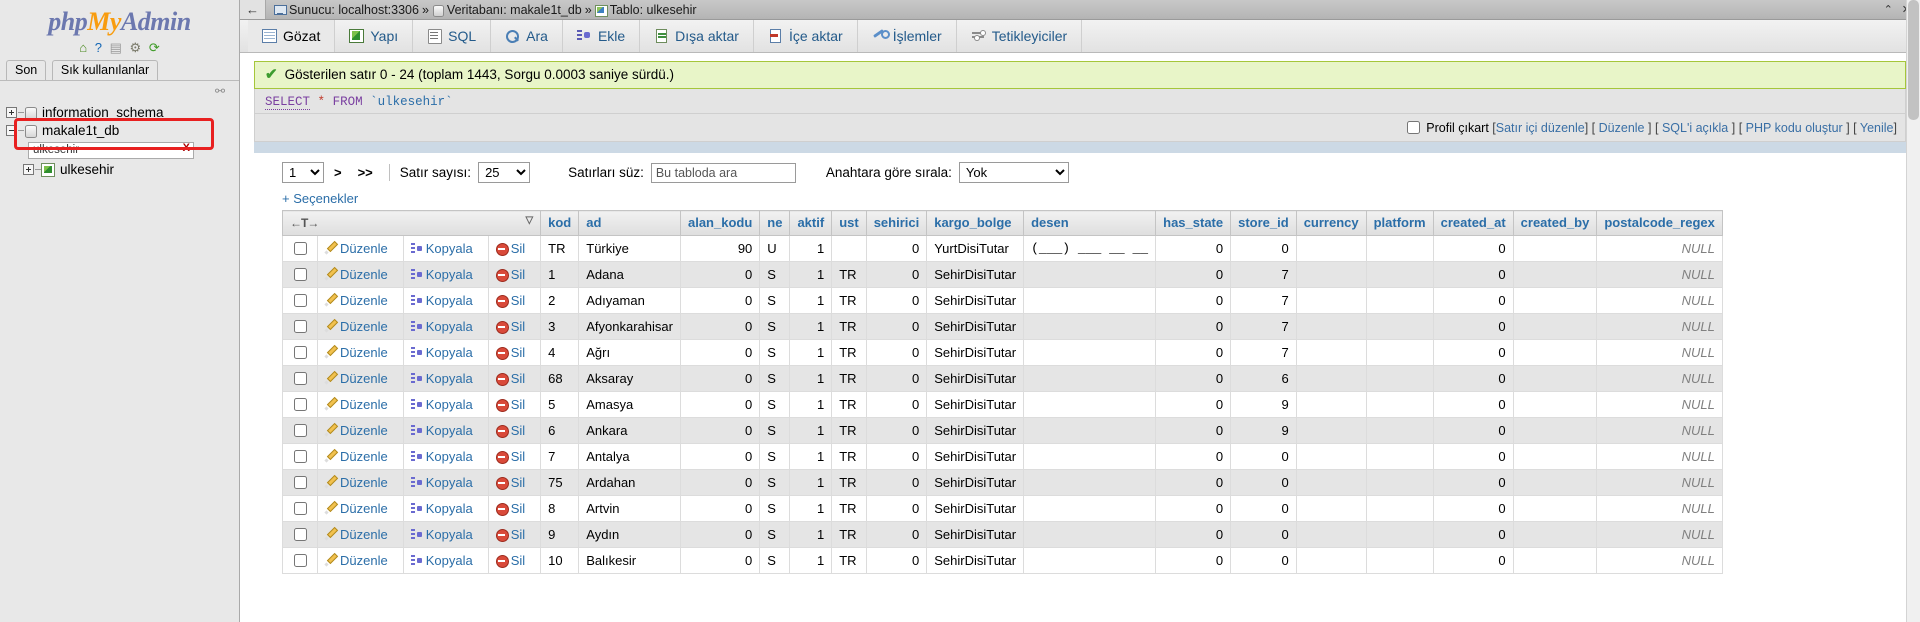  Describe the element at coordinates (560, 378) in the screenshot. I see `cell-kod: 68` at that location.